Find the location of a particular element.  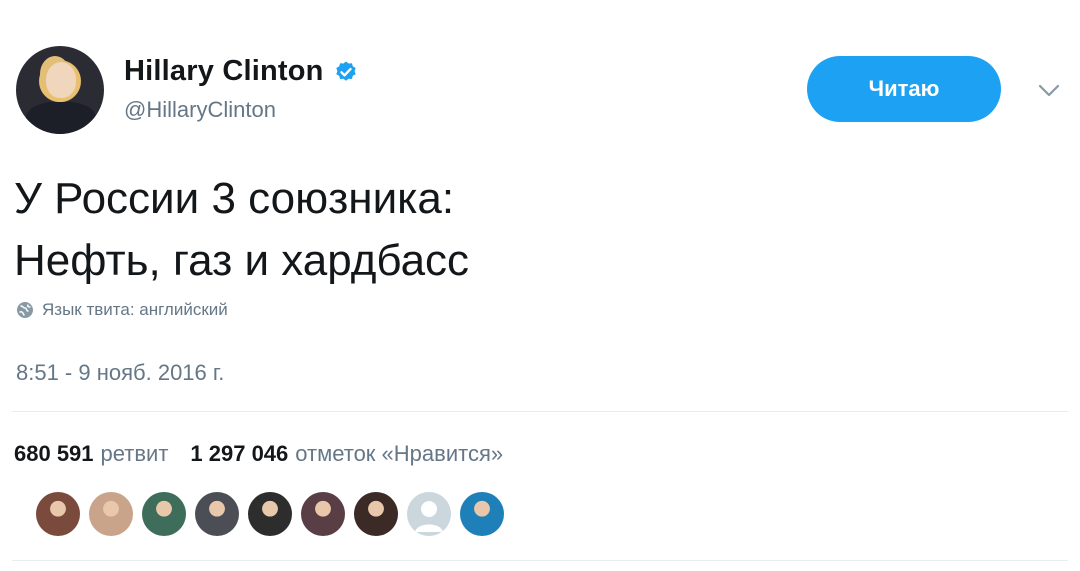

tweet-line-1: У России 3 союзника: is located at coordinates (234, 198).